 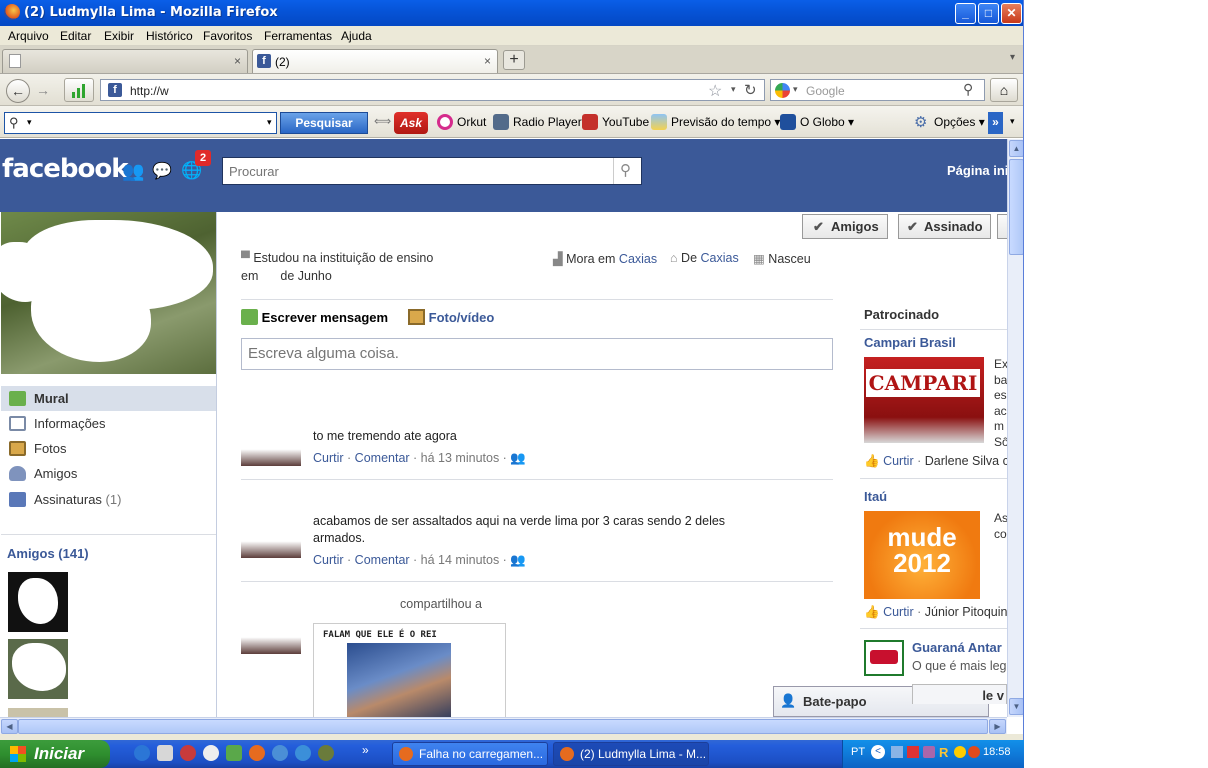 What do you see at coordinates (1016, 706) in the screenshot?
I see `scroll-down-icon: ▼` at bounding box center [1016, 706].